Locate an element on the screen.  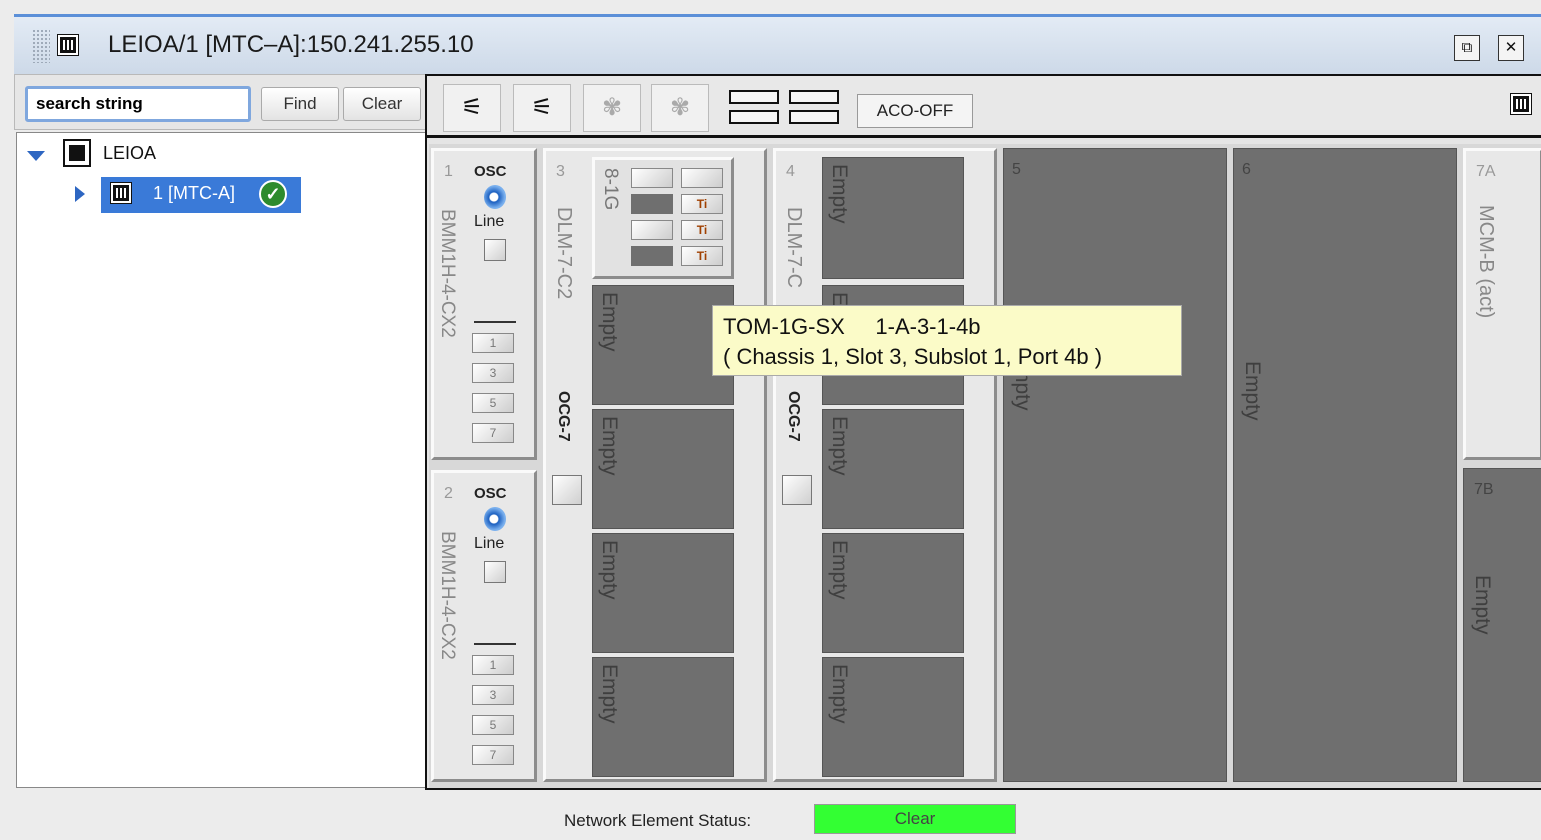
chassis-toolbar: ⚟ ⚟ ✾ ✾ ACO-OFF is located at coordinates (984, 107).